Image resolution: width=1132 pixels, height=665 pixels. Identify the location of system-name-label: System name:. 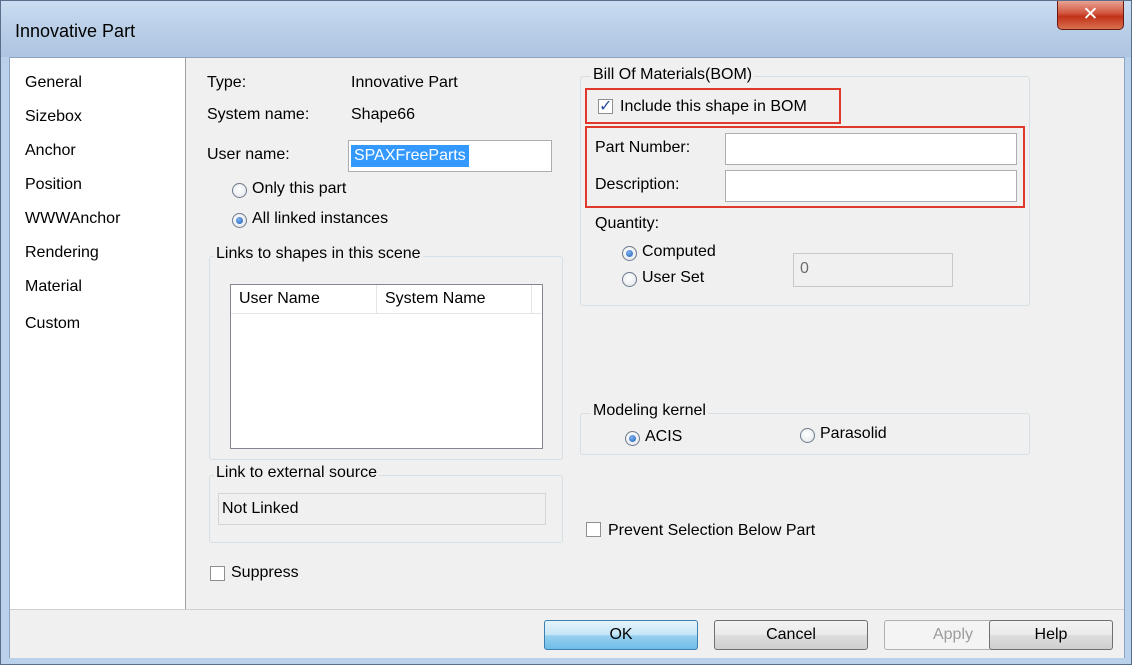
(258, 114).